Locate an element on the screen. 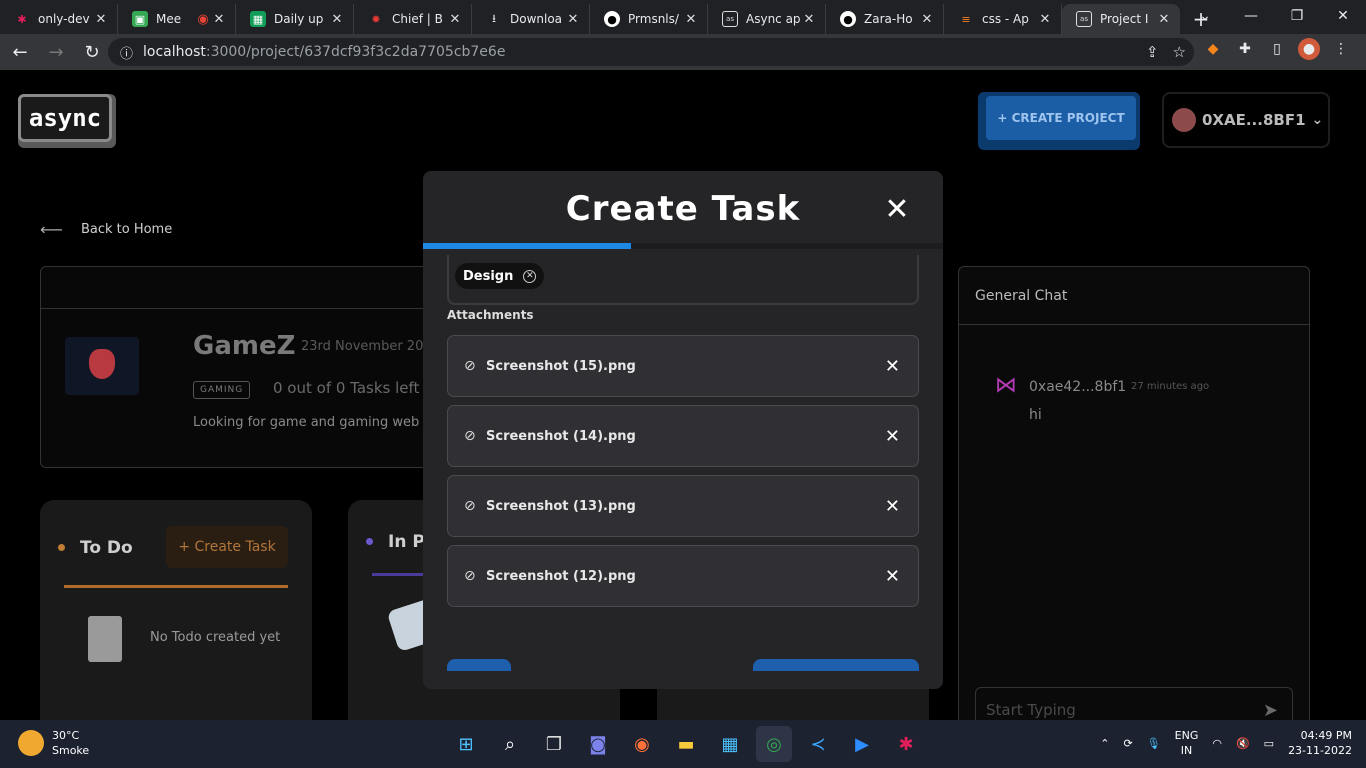 Image resolution: width=1366 pixels, height=768 pixels. tags-input: Design ✕ is located at coordinates (683, 280).